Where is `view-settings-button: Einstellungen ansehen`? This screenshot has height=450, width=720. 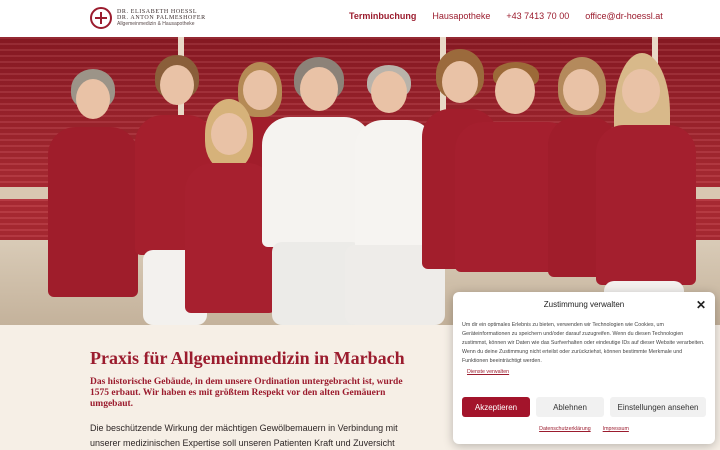
view-settings-button: Einstellungen ansehen is located at coordinates (658, 407).